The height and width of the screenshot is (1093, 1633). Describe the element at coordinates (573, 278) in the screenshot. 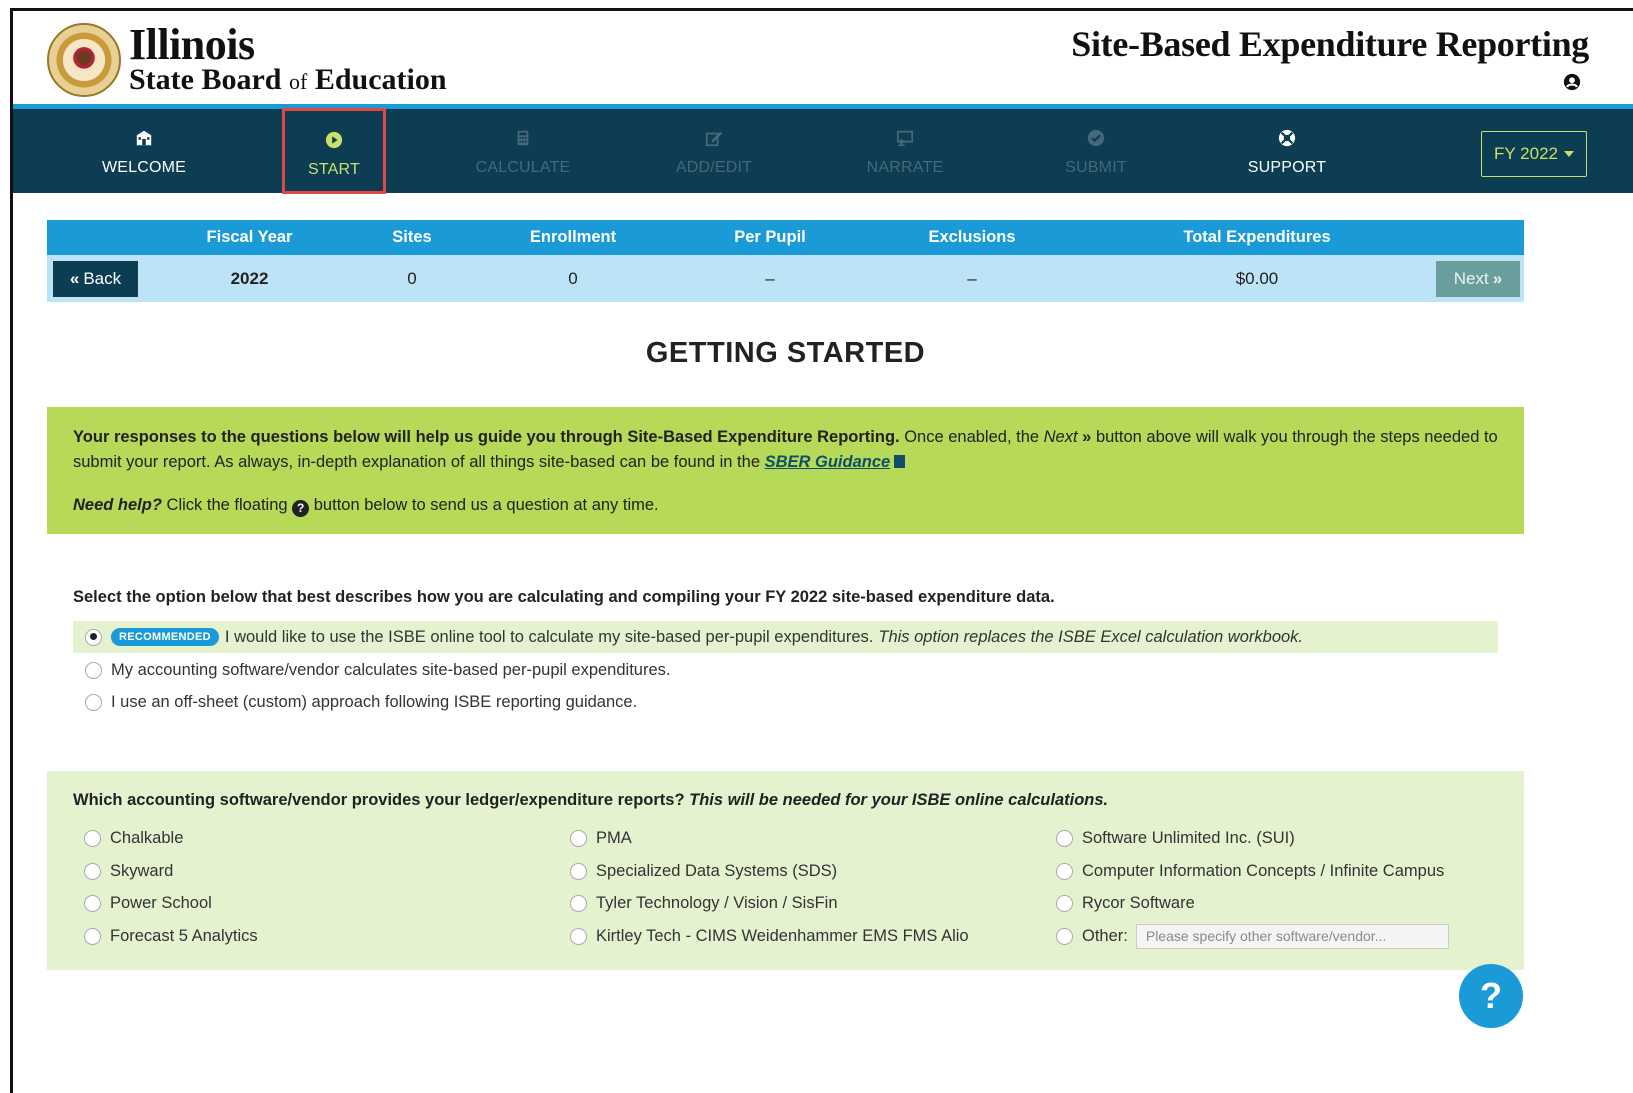

I see `value-enrollment: 0` at that location.